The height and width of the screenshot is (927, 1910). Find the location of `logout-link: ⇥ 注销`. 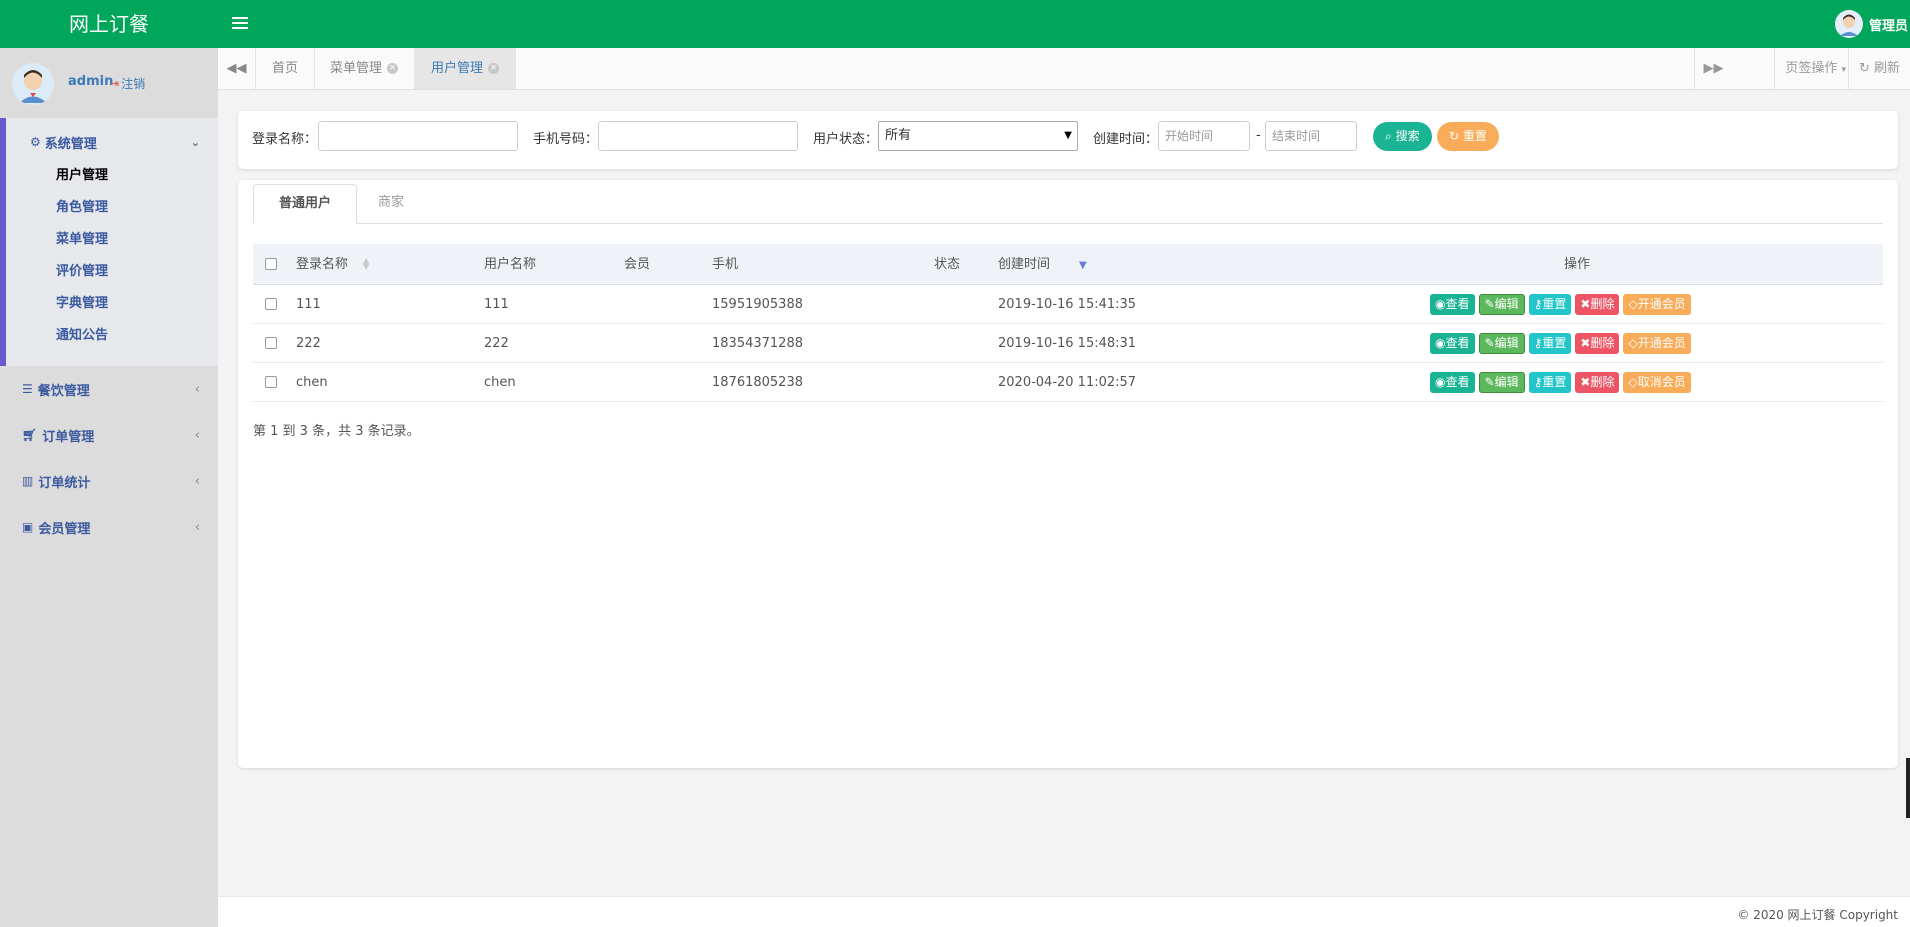

logout-link: ⇥ 注销 is located at coordinates (127, 83).